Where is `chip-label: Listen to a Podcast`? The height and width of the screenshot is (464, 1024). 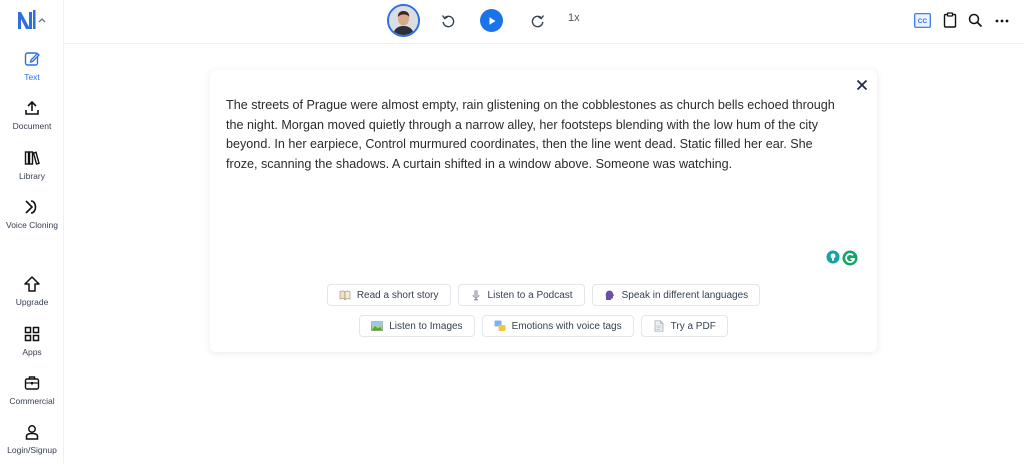 chip-label: Listen to a Podcast is located at coordinates (530, 295).